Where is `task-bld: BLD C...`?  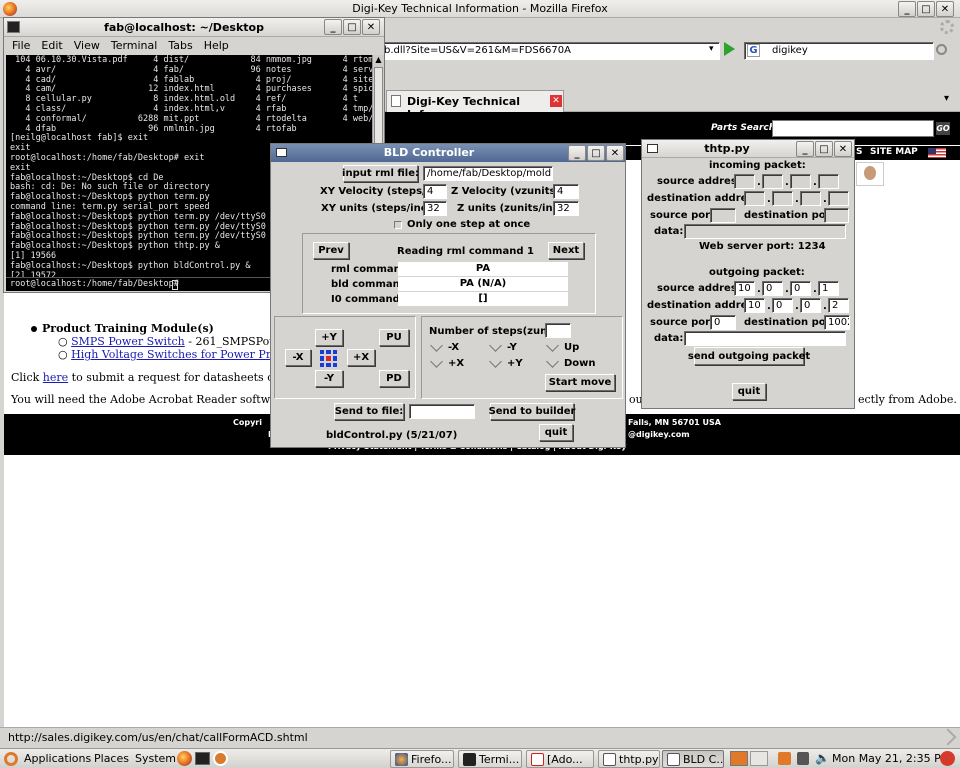
task-bld: BLD C... is located at coordinates (693, 759).